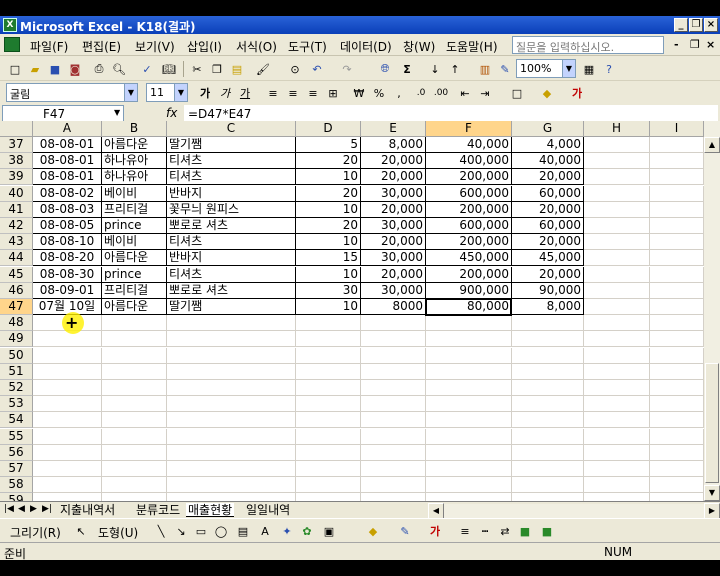 This screenshot has height=576, width=720. Describe the element at coordinates (525, 531) in the screenshot. I see `shadow-icon: ■` at that location.